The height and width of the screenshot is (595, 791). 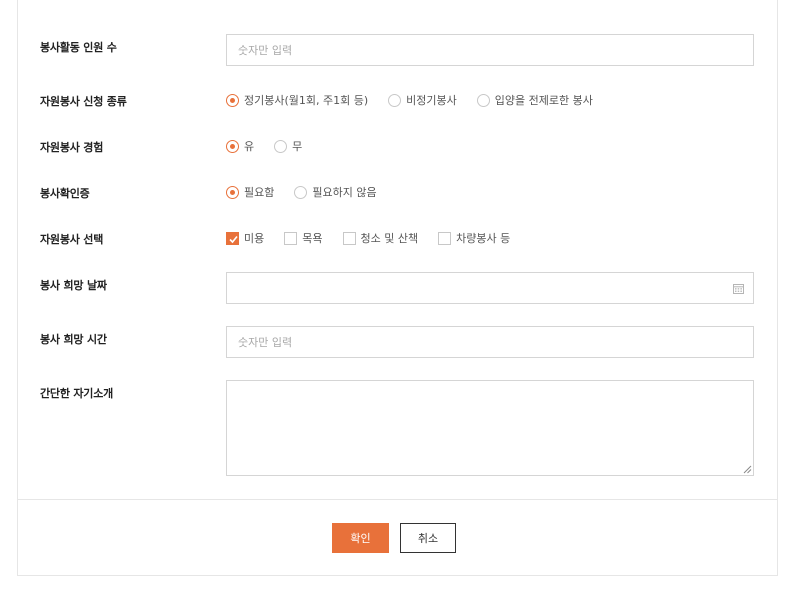 What do you see at coordinates (747, 469) in the screenshot?
I see `resize-handle-icon` at bounding box center [747, 469].